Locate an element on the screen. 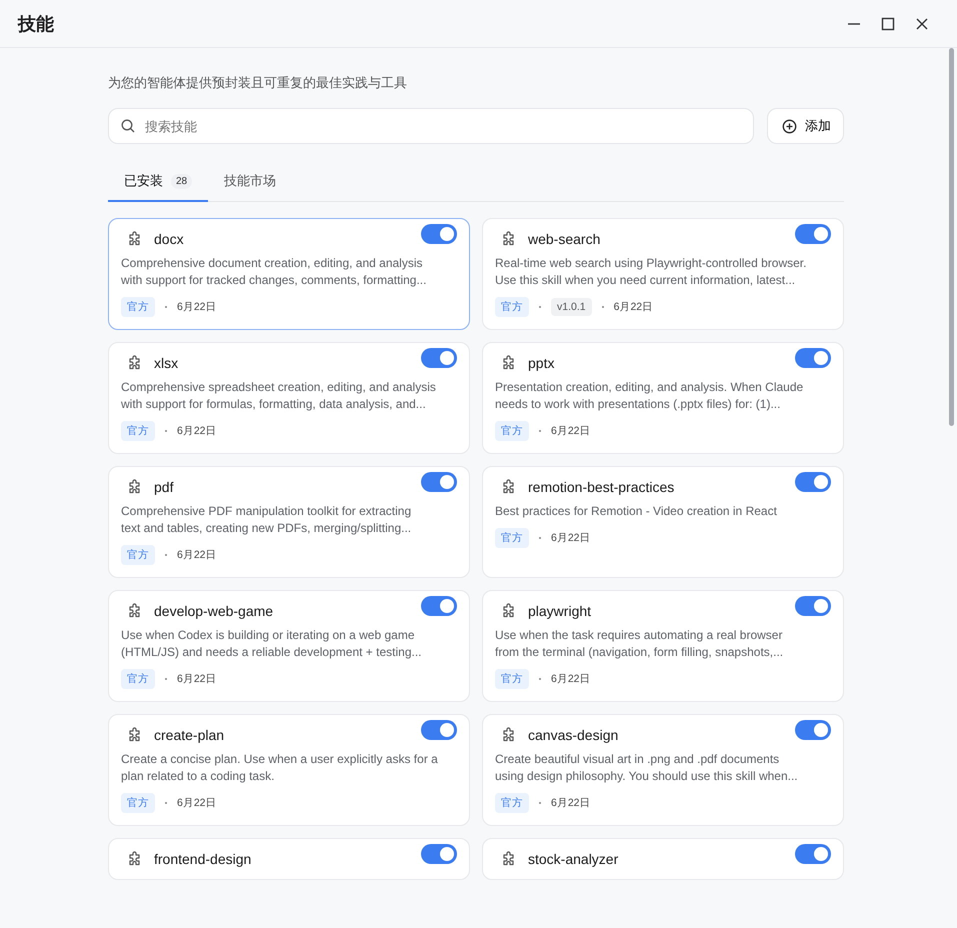  skill-card: create-plan Create a concise plan. Use when a user explicitly asks for a plan related to a coding task. 官方 6月22日 is located at coordinates (289, 770).